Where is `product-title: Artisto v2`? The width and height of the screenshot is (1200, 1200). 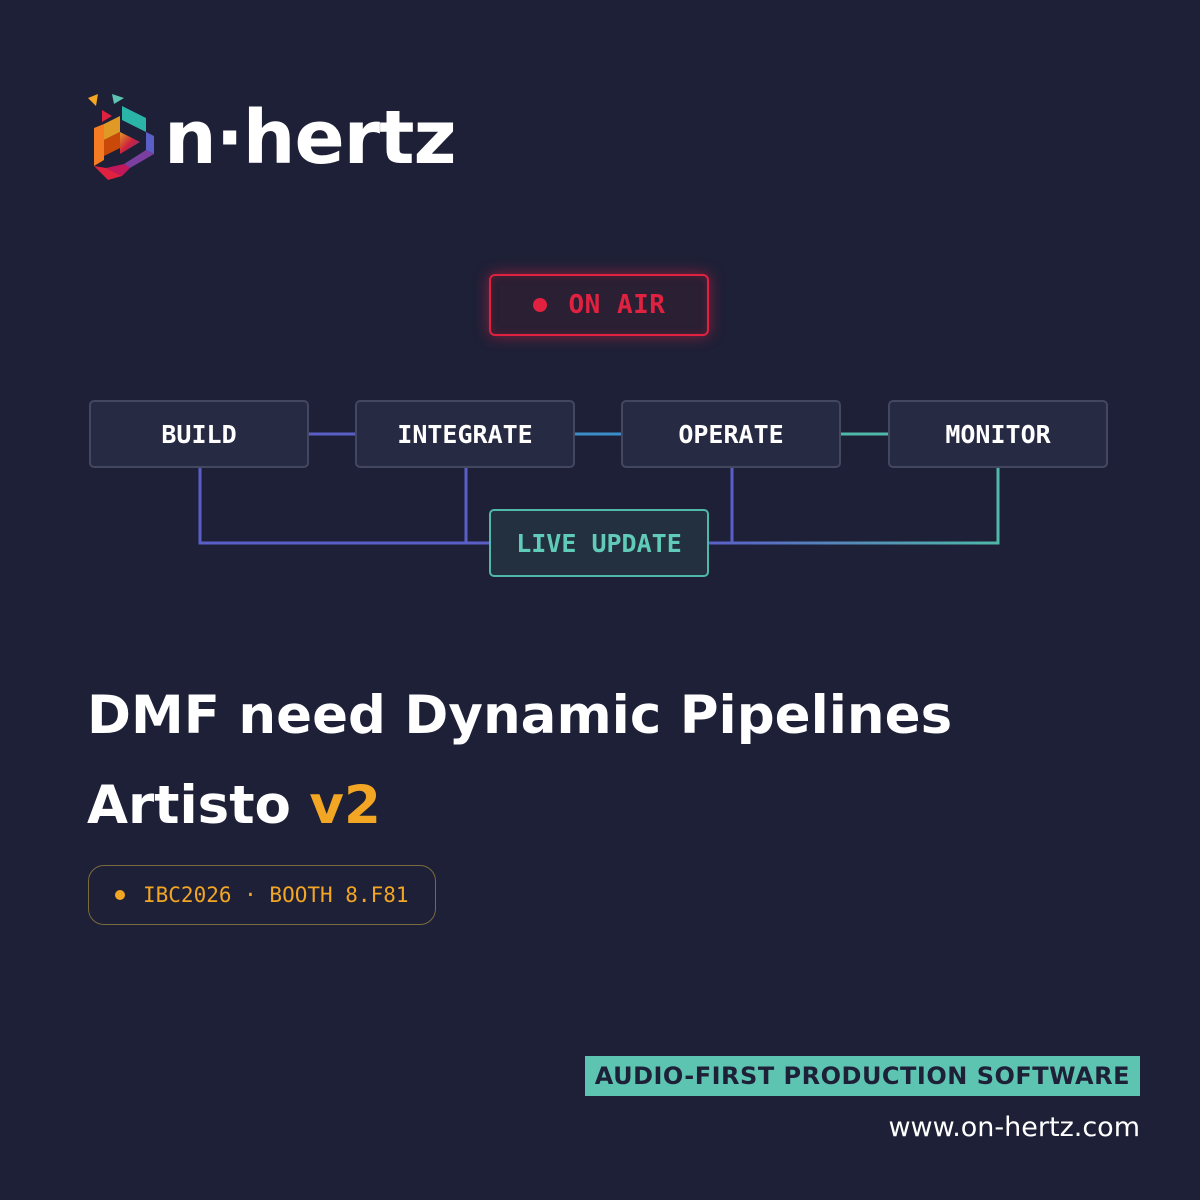 product-title: Artisto v2 is located at coordinates (234, 806).